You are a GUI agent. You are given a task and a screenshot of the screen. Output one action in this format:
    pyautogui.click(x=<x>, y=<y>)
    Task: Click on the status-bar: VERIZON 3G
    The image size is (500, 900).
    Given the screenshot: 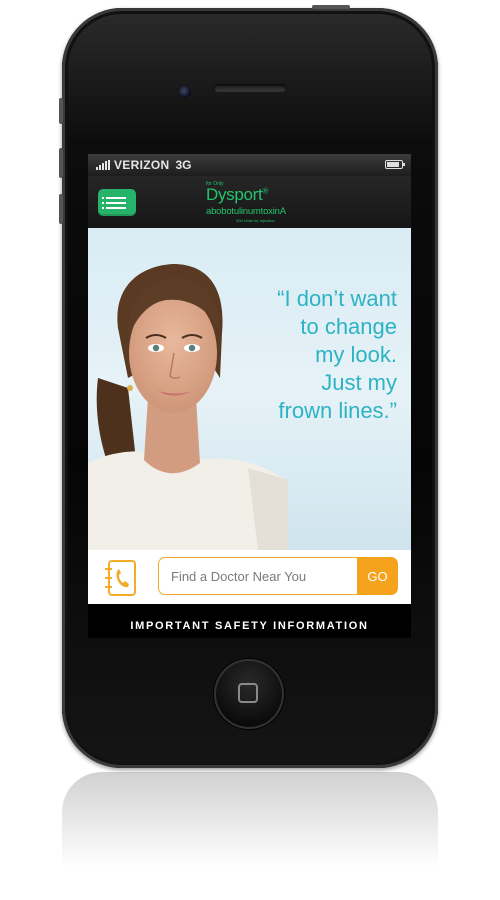 What is the action you would take?
    pyautogui.click(x=249, y=165)
    